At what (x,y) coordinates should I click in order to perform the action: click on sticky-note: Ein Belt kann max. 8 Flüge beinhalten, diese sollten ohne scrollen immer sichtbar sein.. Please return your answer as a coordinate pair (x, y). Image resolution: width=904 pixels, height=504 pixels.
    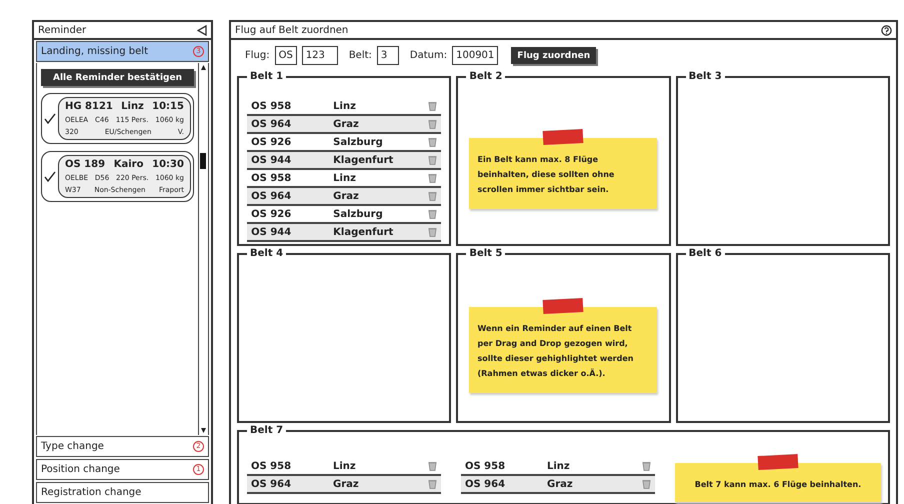
    Looking at the image, I should click on (563, 173).